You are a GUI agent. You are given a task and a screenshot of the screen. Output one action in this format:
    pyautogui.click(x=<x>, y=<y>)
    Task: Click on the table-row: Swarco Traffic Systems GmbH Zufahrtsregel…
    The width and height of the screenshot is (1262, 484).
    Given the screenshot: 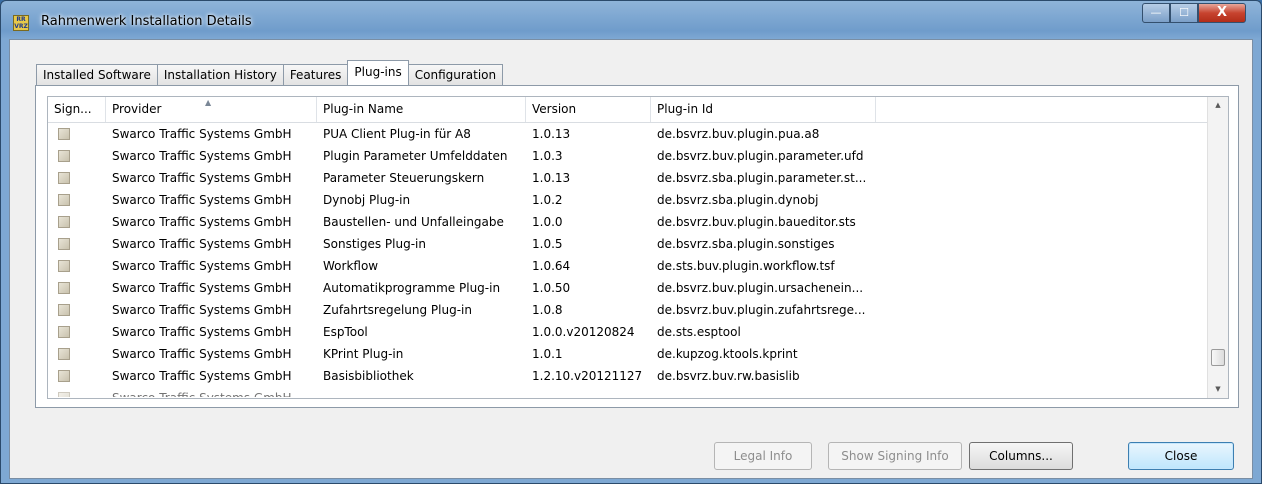 What is the action you would take?
    pyautogui.click(x=628, y=310)
    